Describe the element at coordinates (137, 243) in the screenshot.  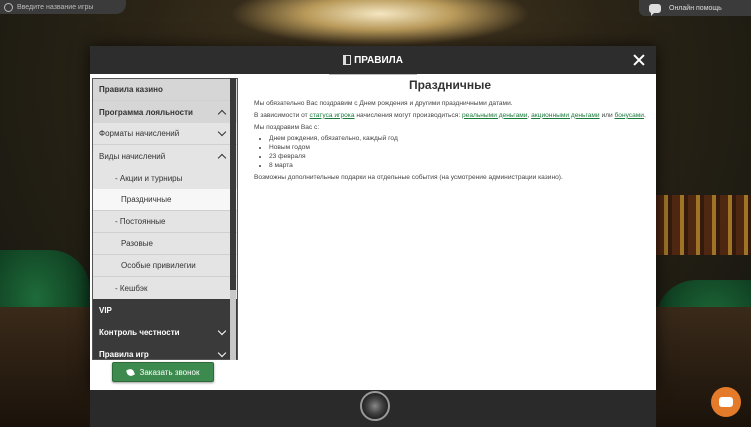
I see `sidebar-item-label: Разовые` at that location.